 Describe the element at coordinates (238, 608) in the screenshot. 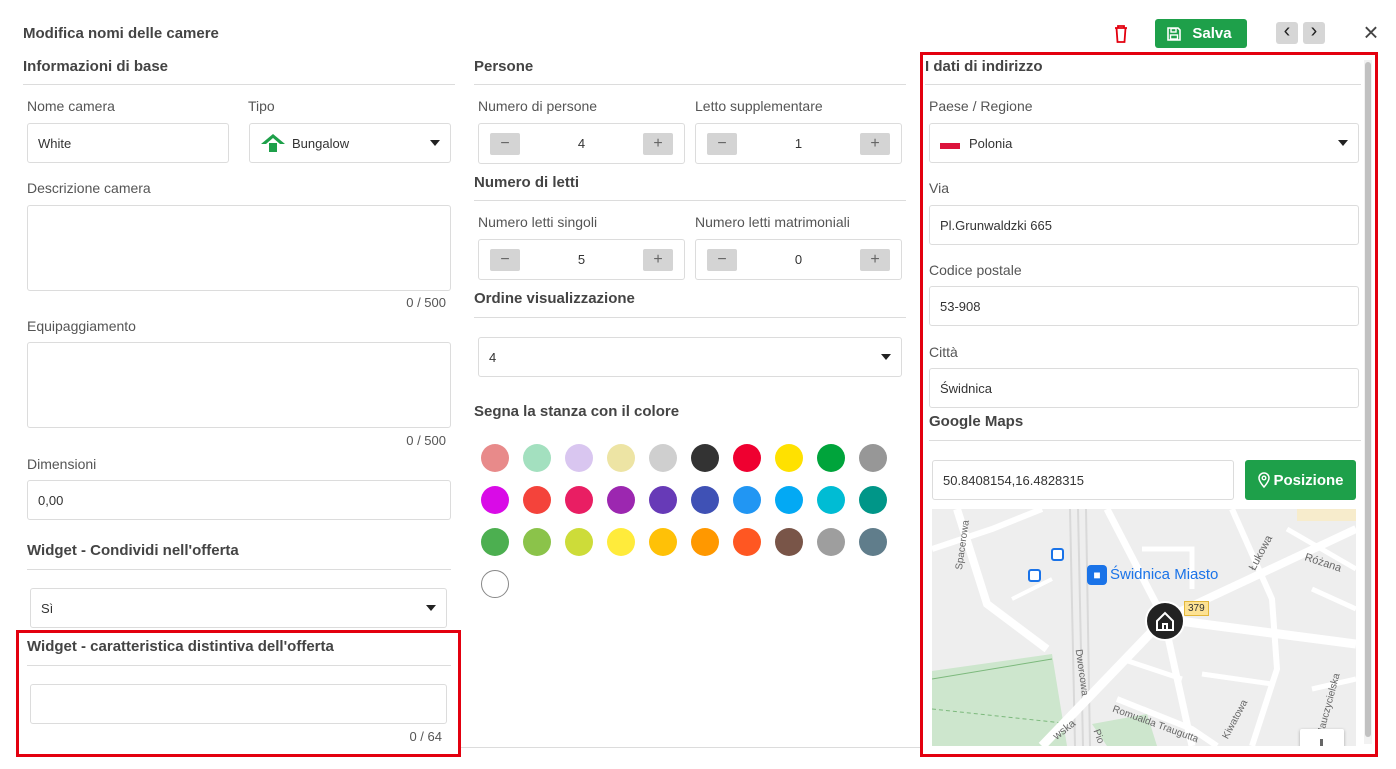

I see `widget-share-select: Sì` at that location.